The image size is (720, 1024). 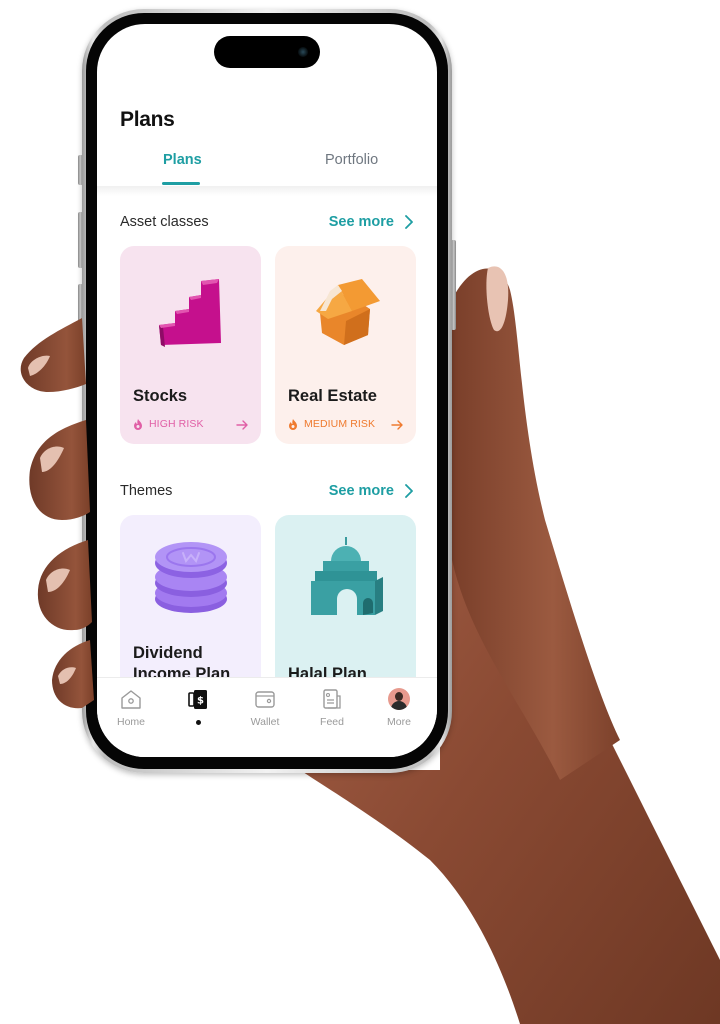 What do you see at coordinates (131, 699) in the screenshot?
I see `home-icon` at bounding box center [131, 699].